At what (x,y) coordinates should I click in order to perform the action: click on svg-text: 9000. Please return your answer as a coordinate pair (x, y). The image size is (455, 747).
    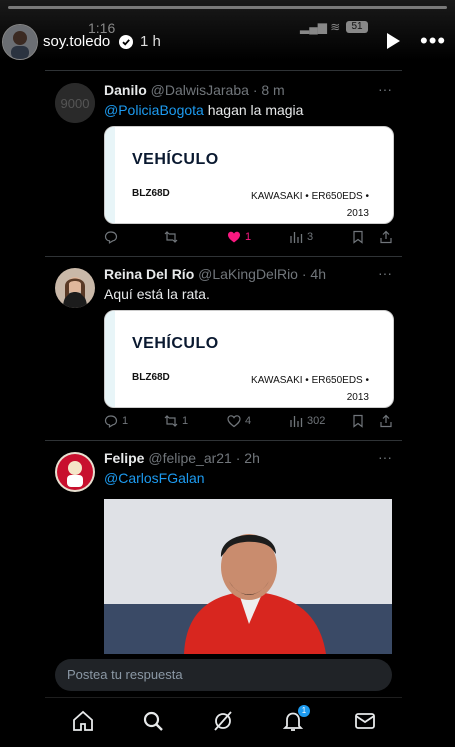
    Looking at the image, I should click on (75, 103).